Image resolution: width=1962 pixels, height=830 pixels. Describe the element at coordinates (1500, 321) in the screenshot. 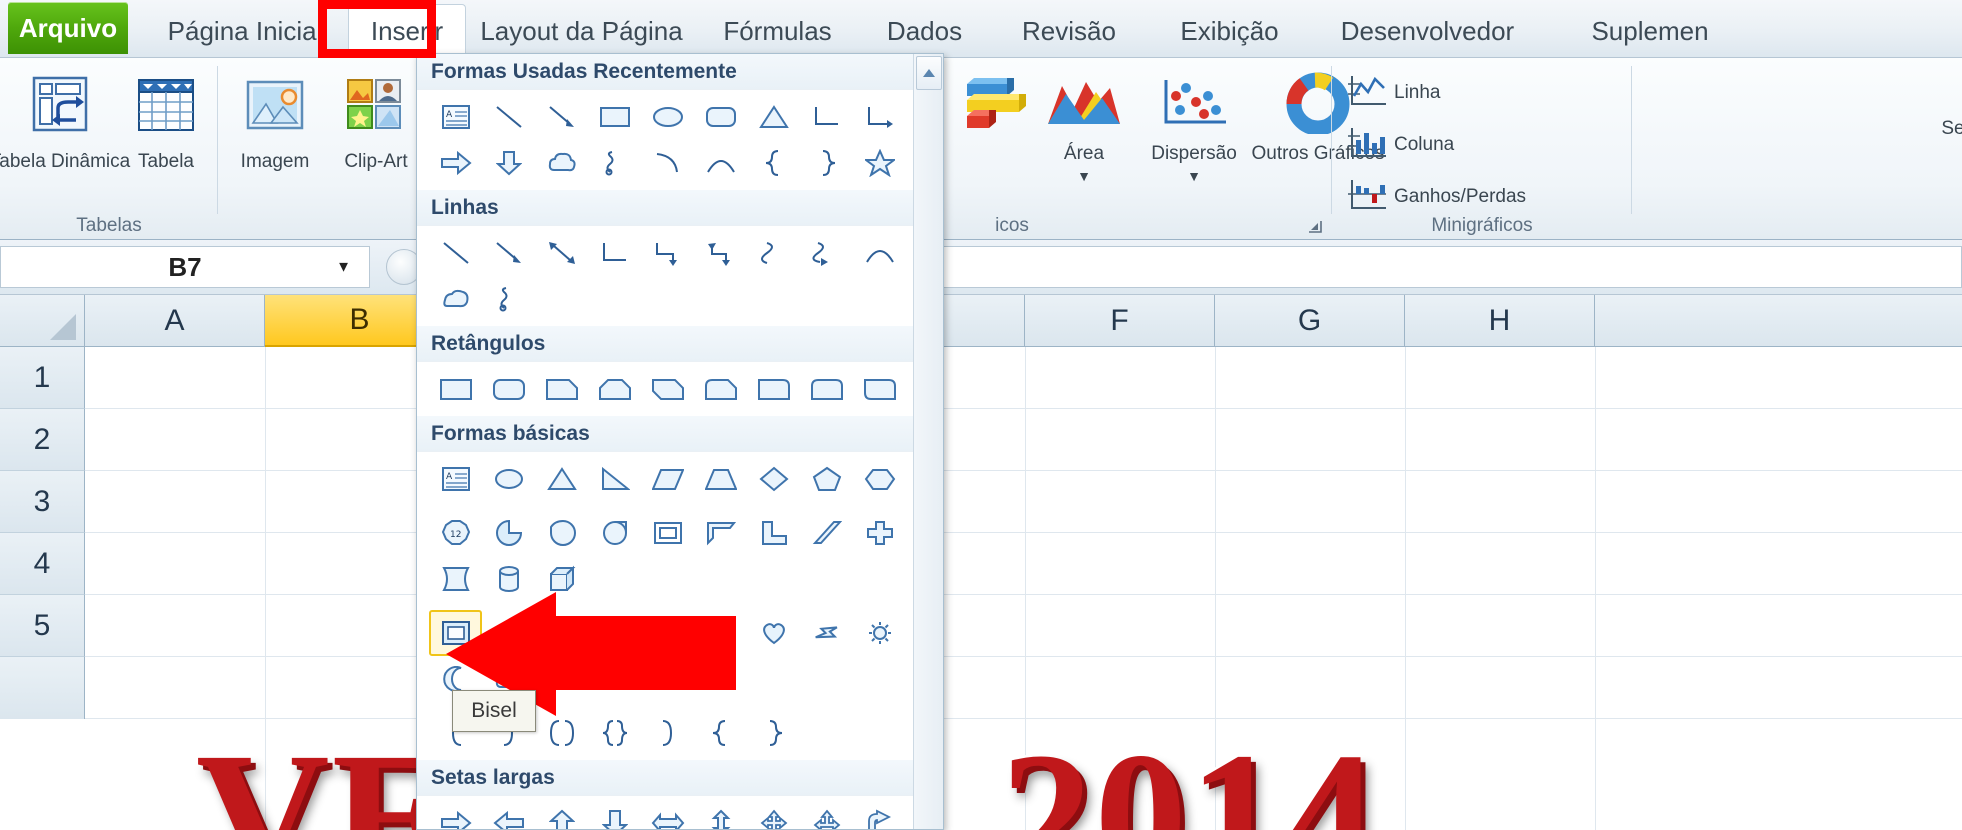

I see `column-header-h: H` at that location.